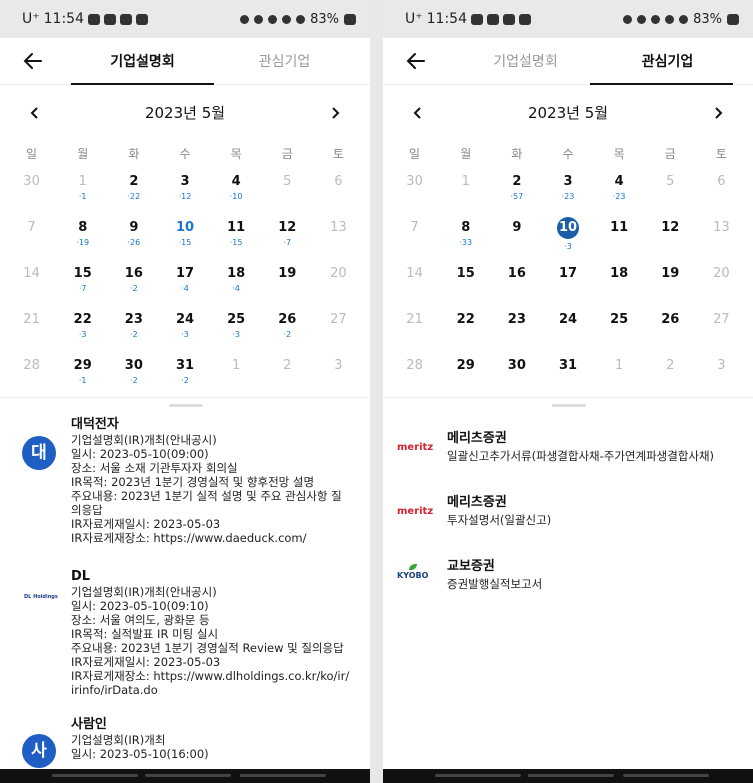  I want to click on day-cell: 4·23, so click(619, 189).